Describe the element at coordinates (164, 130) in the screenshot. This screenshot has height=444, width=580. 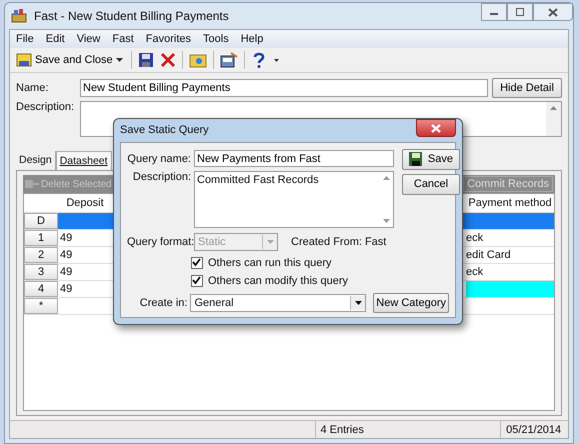
I see `dialog-title: Save Static Query` at that location.